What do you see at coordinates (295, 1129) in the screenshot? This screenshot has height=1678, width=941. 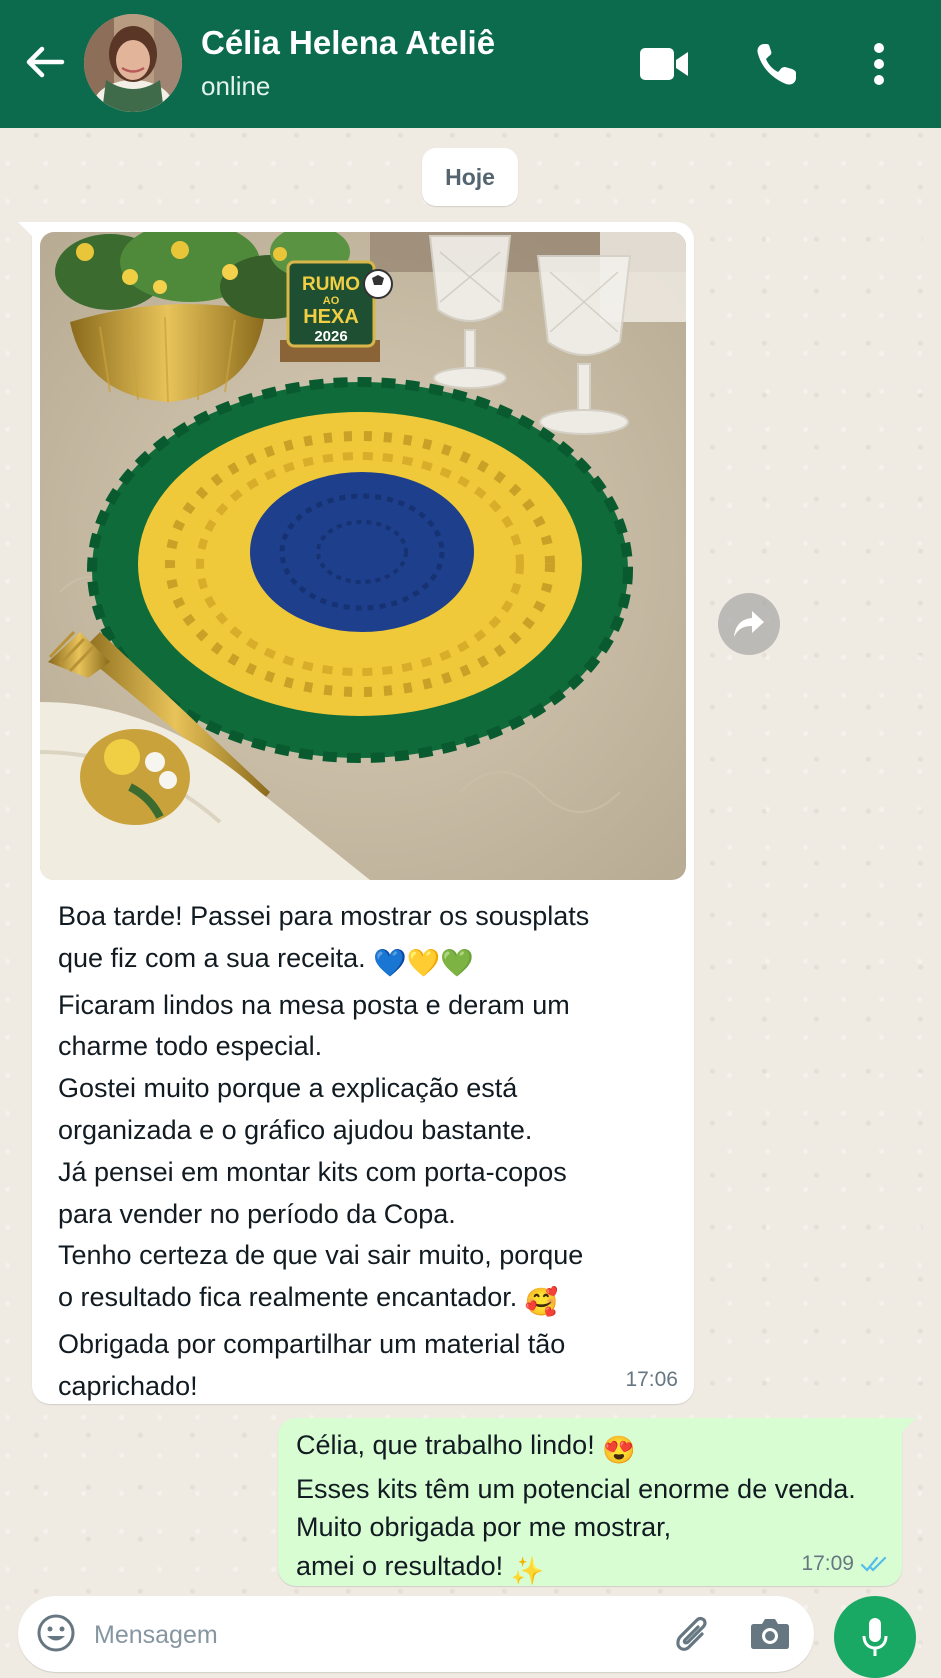 I see `message-line: organizada e o gráfico ajudou bastante.` at bounding box center [295, 1129].